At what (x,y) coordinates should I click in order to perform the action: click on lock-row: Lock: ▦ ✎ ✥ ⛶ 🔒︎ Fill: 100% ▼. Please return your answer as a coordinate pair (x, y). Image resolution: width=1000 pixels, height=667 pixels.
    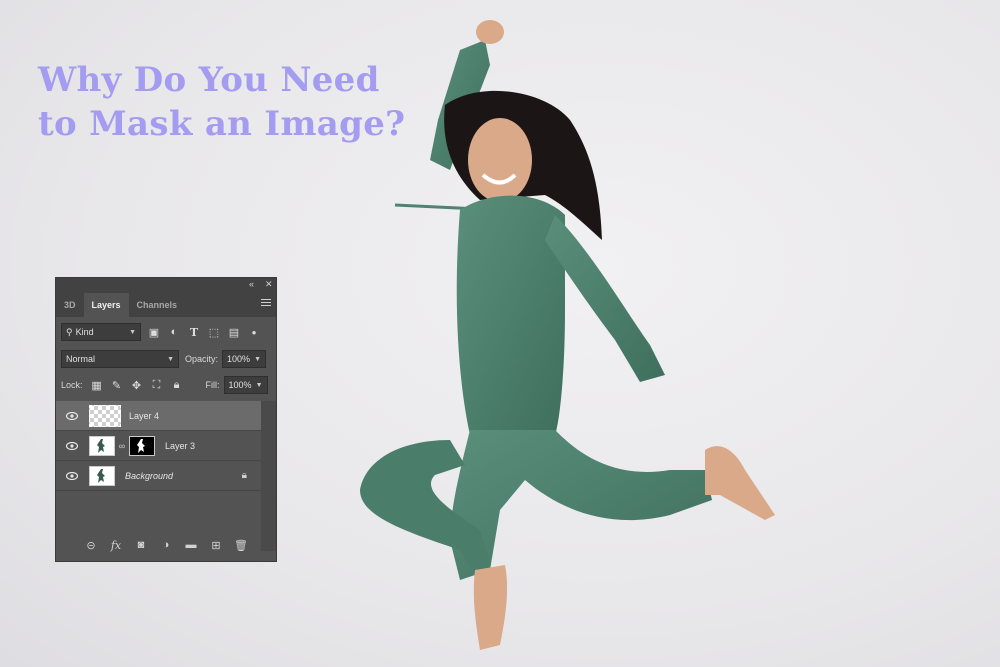
    Looking at the image, I should click on (168, 385).